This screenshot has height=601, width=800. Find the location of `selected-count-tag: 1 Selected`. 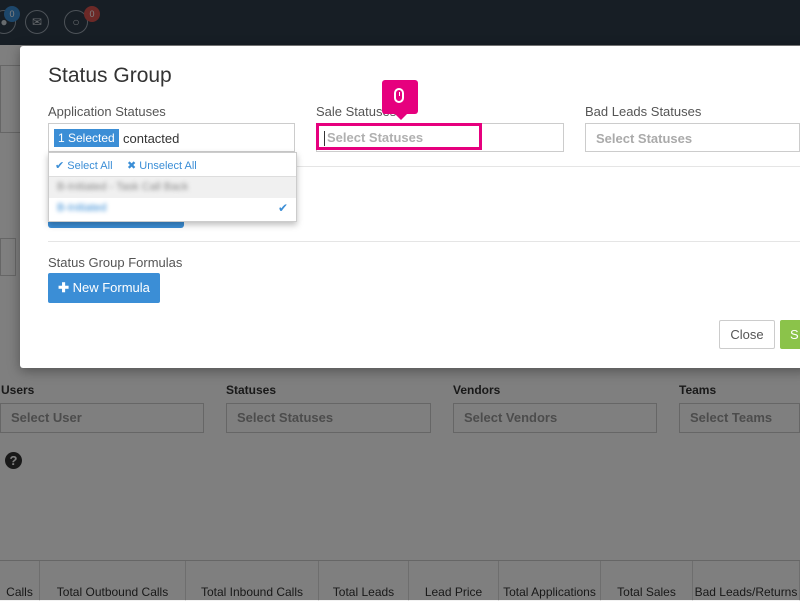

selected-count-tag: 1 Selected is located at coordinates (86, 138).